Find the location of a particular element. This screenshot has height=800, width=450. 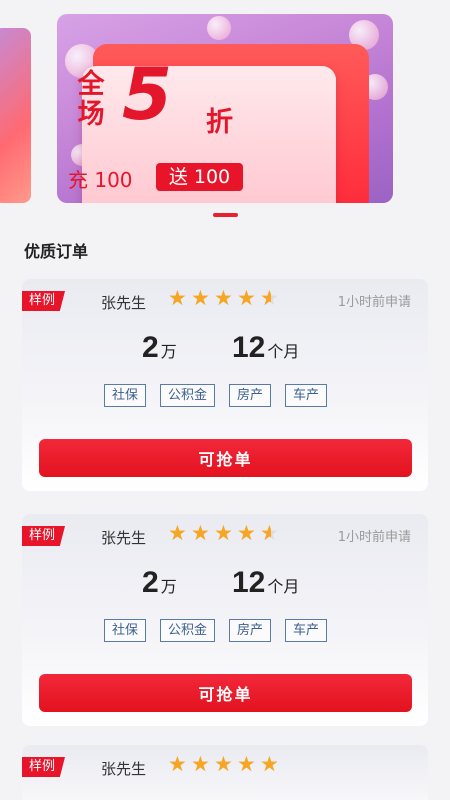

carousel-prev-slide is located at coordinates (15, 115).